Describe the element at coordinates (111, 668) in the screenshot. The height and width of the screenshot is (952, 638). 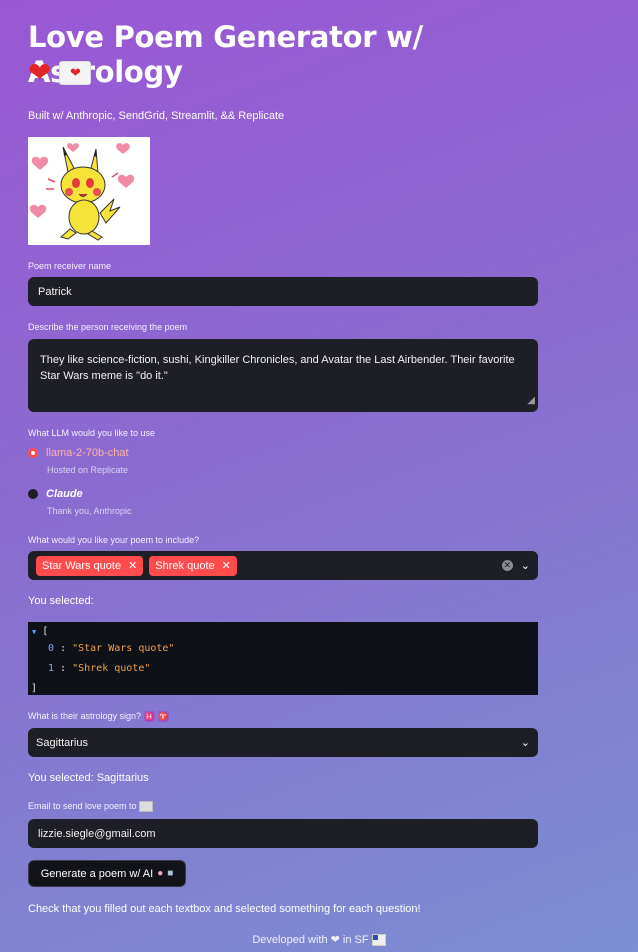
I see `json-value: "Shrek quote"` at that location.